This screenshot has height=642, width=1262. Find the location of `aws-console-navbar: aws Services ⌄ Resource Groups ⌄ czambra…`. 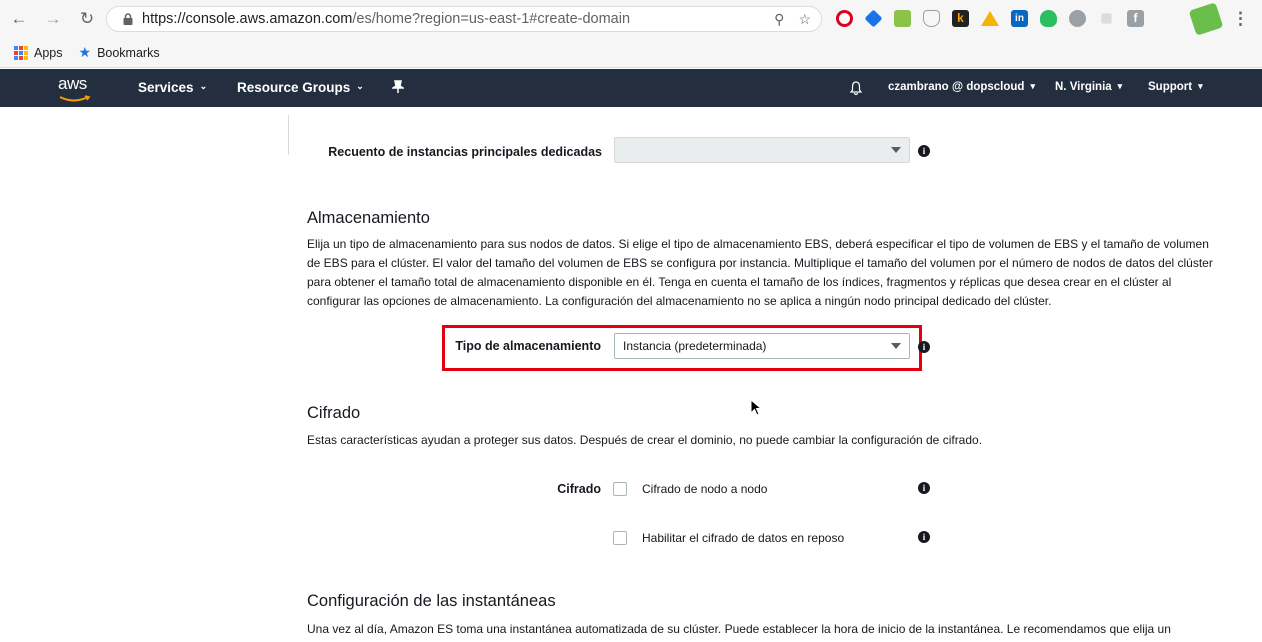

aws-console-navbar: aws Services ⌄ Resource Groups ⌄ czambra… is located at coordinates (631, 88).